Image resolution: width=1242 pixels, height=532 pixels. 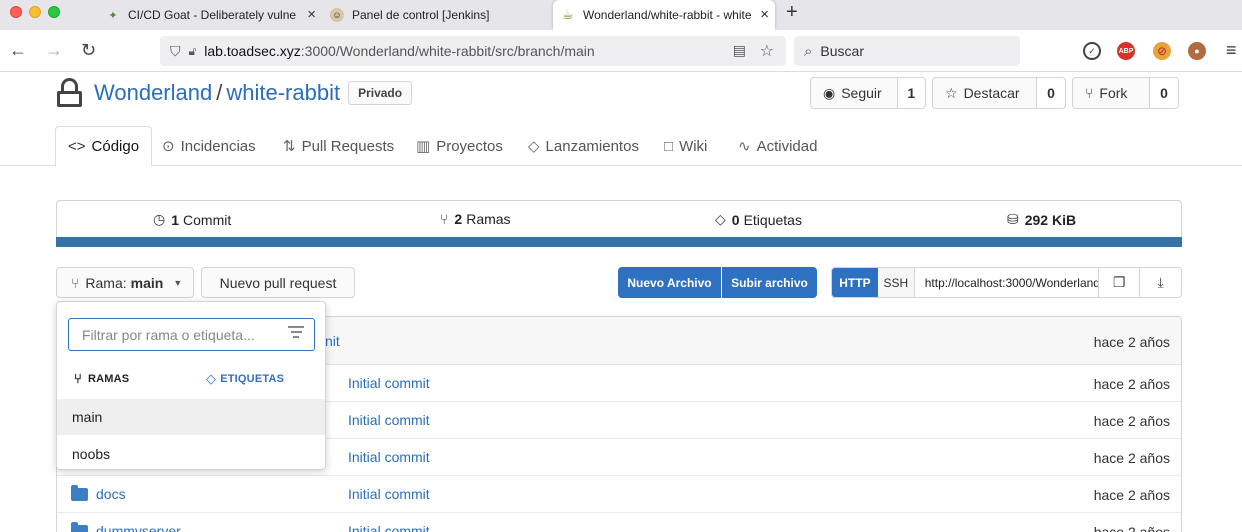 I want to click on branch-item-noobs: noobs, so click(x=191, y=454).